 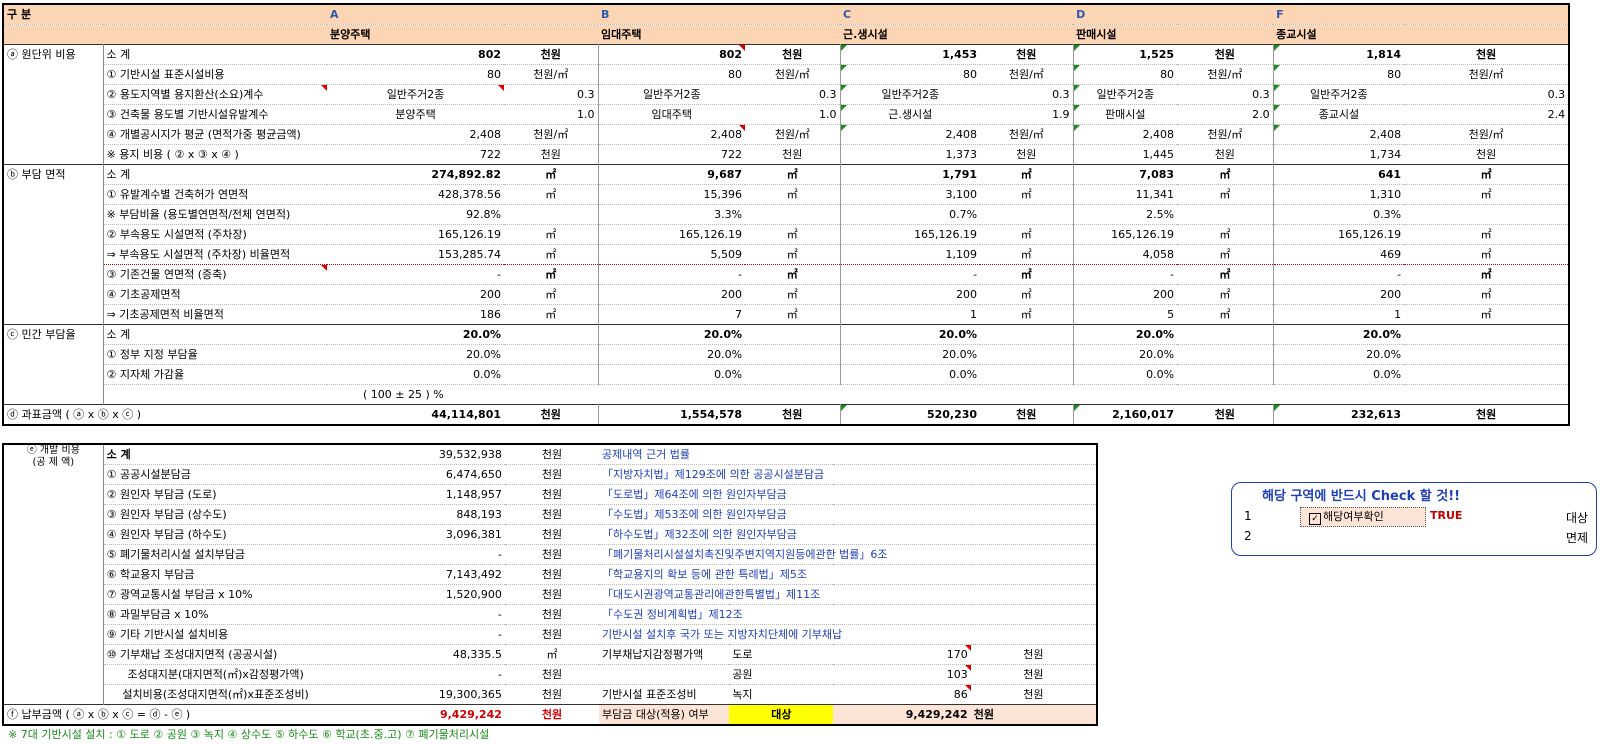 What do you see at coordinates (416, 514) in the screenshot?
I see `cell-value: 848,193` at bounding box center [416, 514].